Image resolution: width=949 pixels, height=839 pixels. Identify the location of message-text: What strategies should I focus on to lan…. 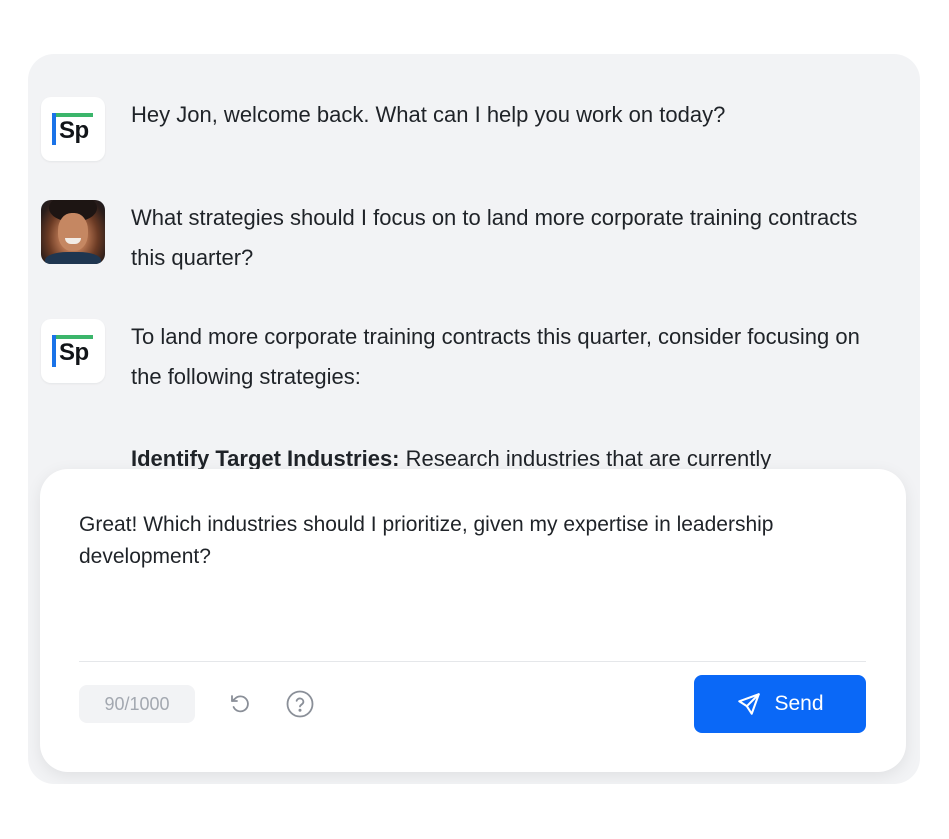
(494, 237).